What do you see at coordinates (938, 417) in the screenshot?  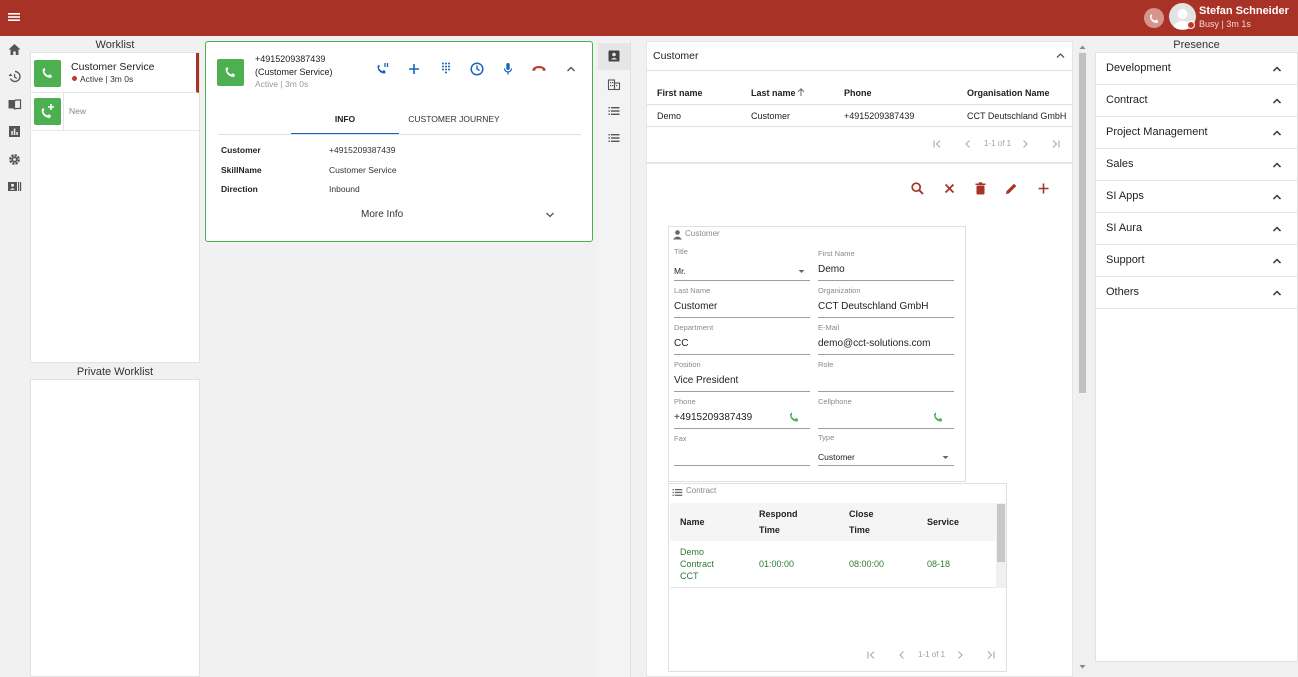 I see `cellphone-dial-icon` at bounding box center [938, 417].